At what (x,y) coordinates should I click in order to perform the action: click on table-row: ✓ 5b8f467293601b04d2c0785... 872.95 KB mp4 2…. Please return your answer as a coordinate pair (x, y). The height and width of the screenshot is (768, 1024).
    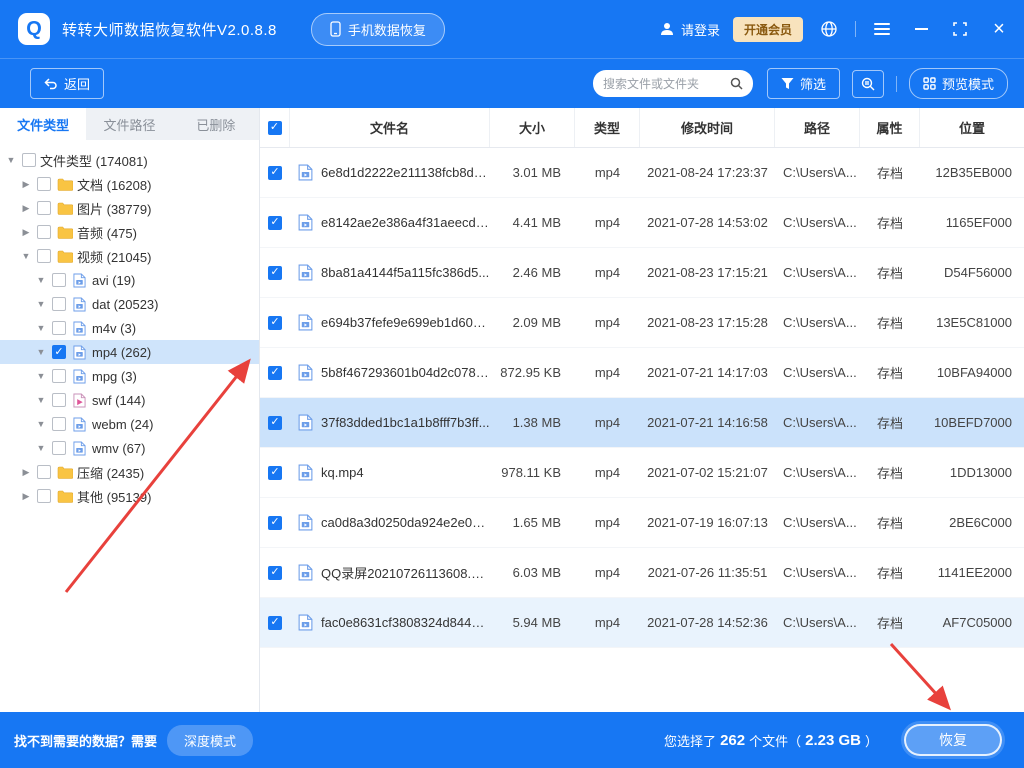
    Looking at the image, I should click on (642, 373).